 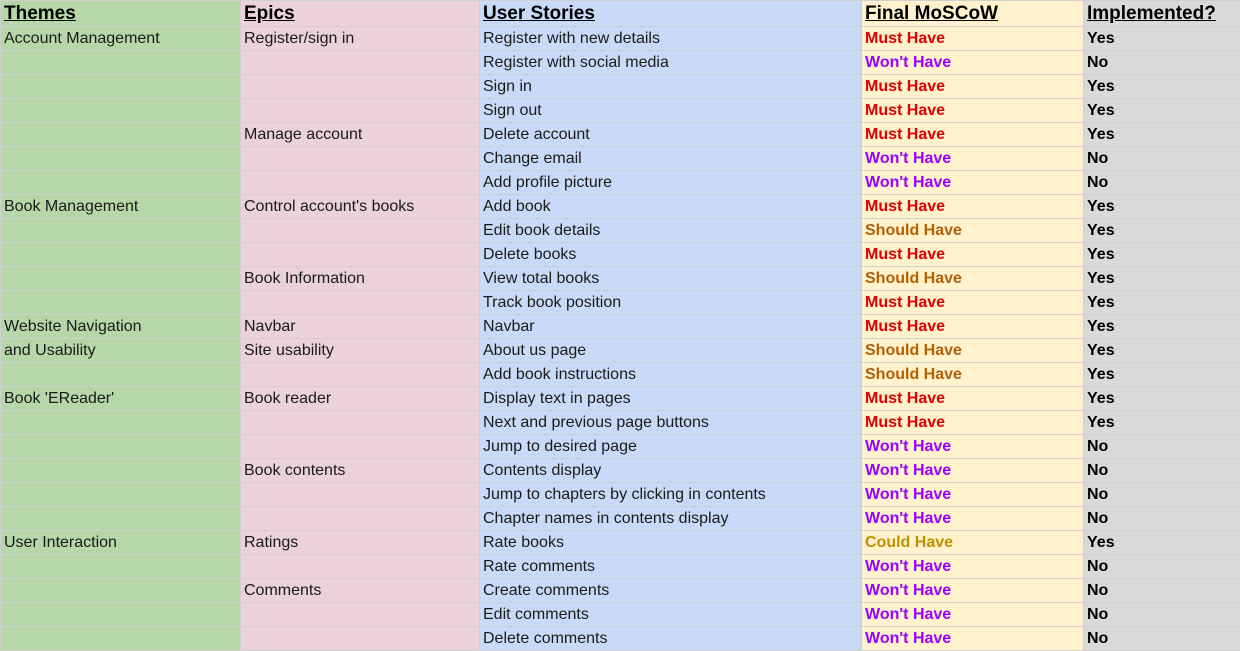 What do you see at coordinates (671, 495) in the screenshot?
I see `user-story-cell: Jump to chapters by clicking in contents` at bounding box center [671, 495].